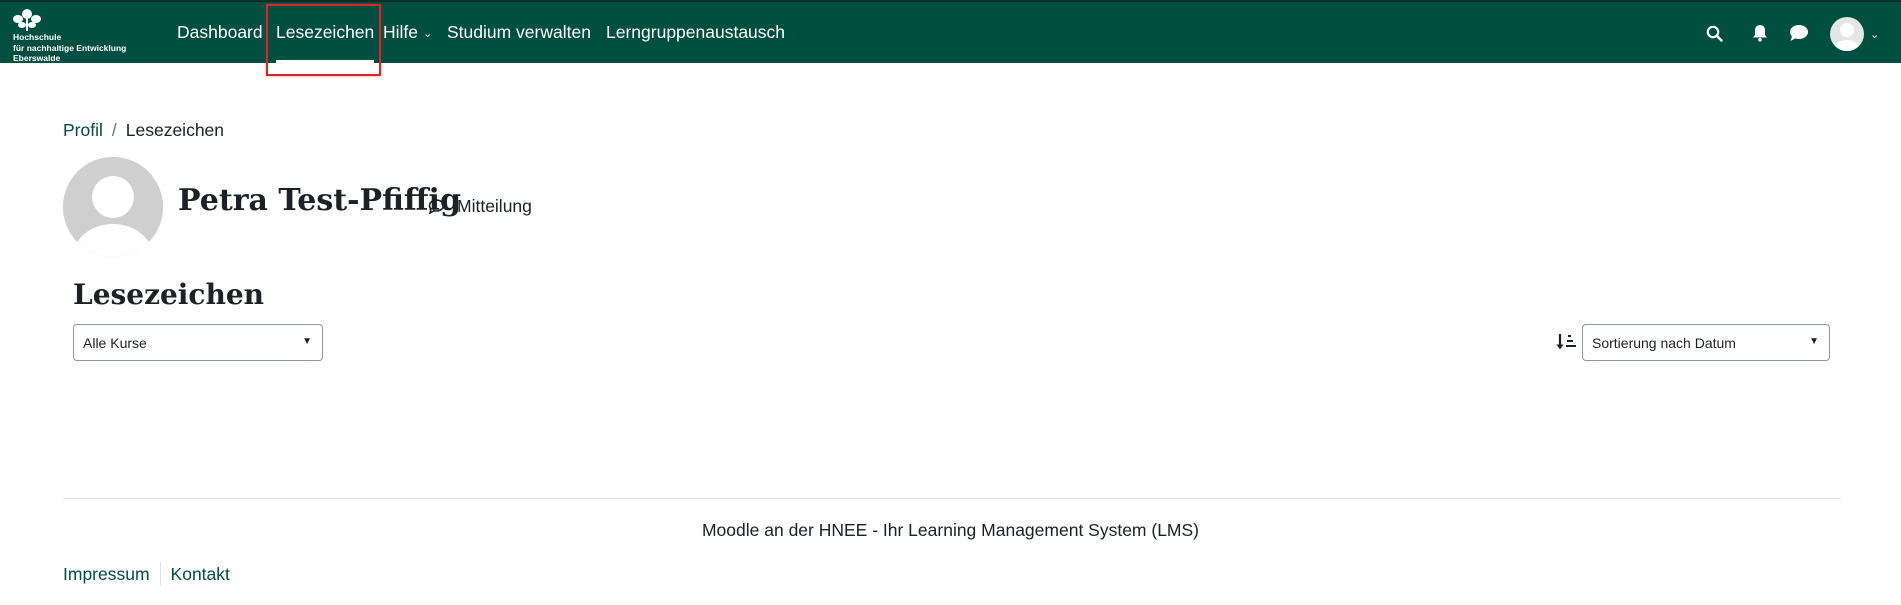 The image size is (1901, 605). I want to click on sort-select: Sortierung nach Datum ▼, so click(1706, 342).